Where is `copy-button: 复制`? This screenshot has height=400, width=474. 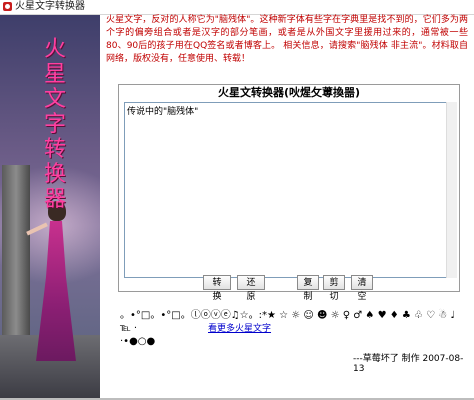
copy-button: 复制 is located at coordinates (308, 288).